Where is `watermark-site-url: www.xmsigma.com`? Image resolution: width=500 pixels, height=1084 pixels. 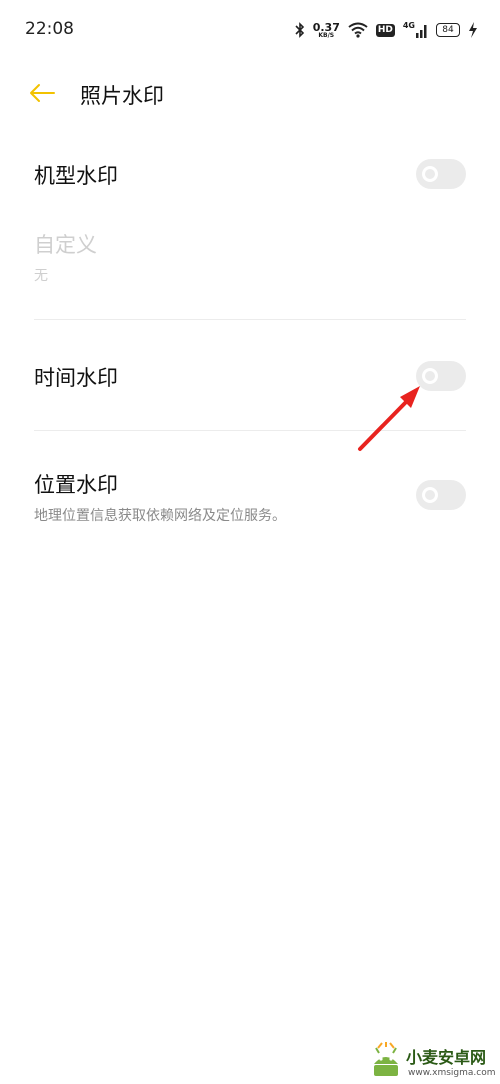 watermark-site-url: www.xmsigma.com is located at coordinates (452, 1073).